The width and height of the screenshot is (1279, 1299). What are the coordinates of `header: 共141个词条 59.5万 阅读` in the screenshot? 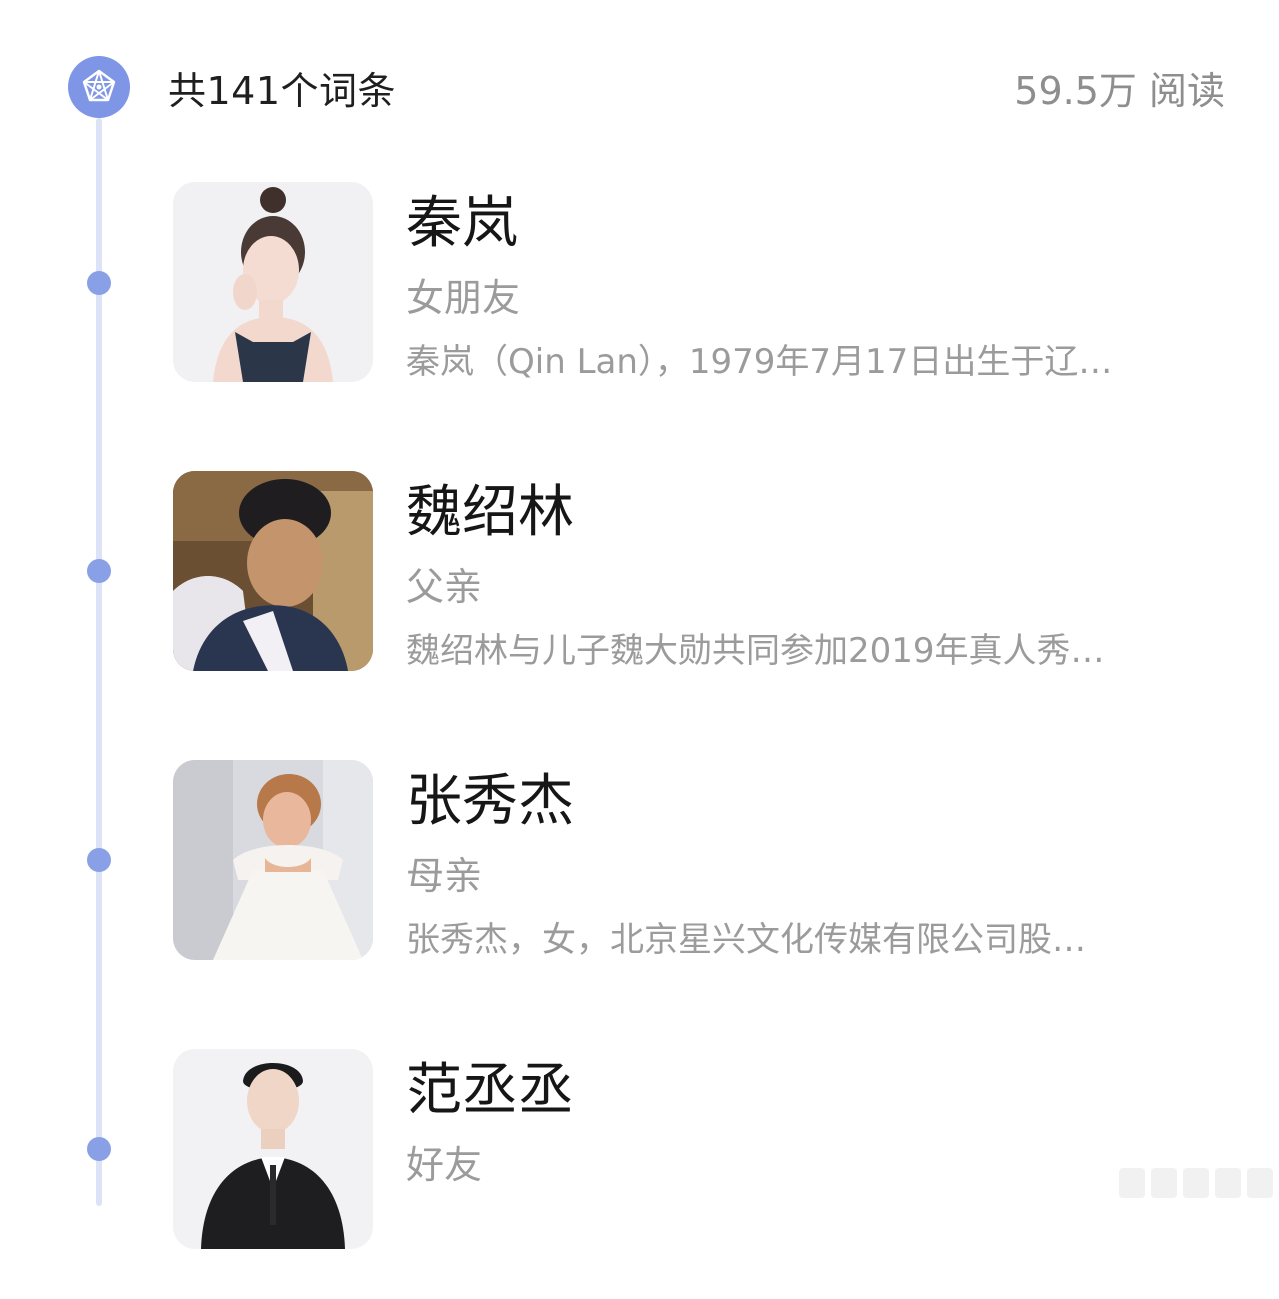 It's located at (639, 85).